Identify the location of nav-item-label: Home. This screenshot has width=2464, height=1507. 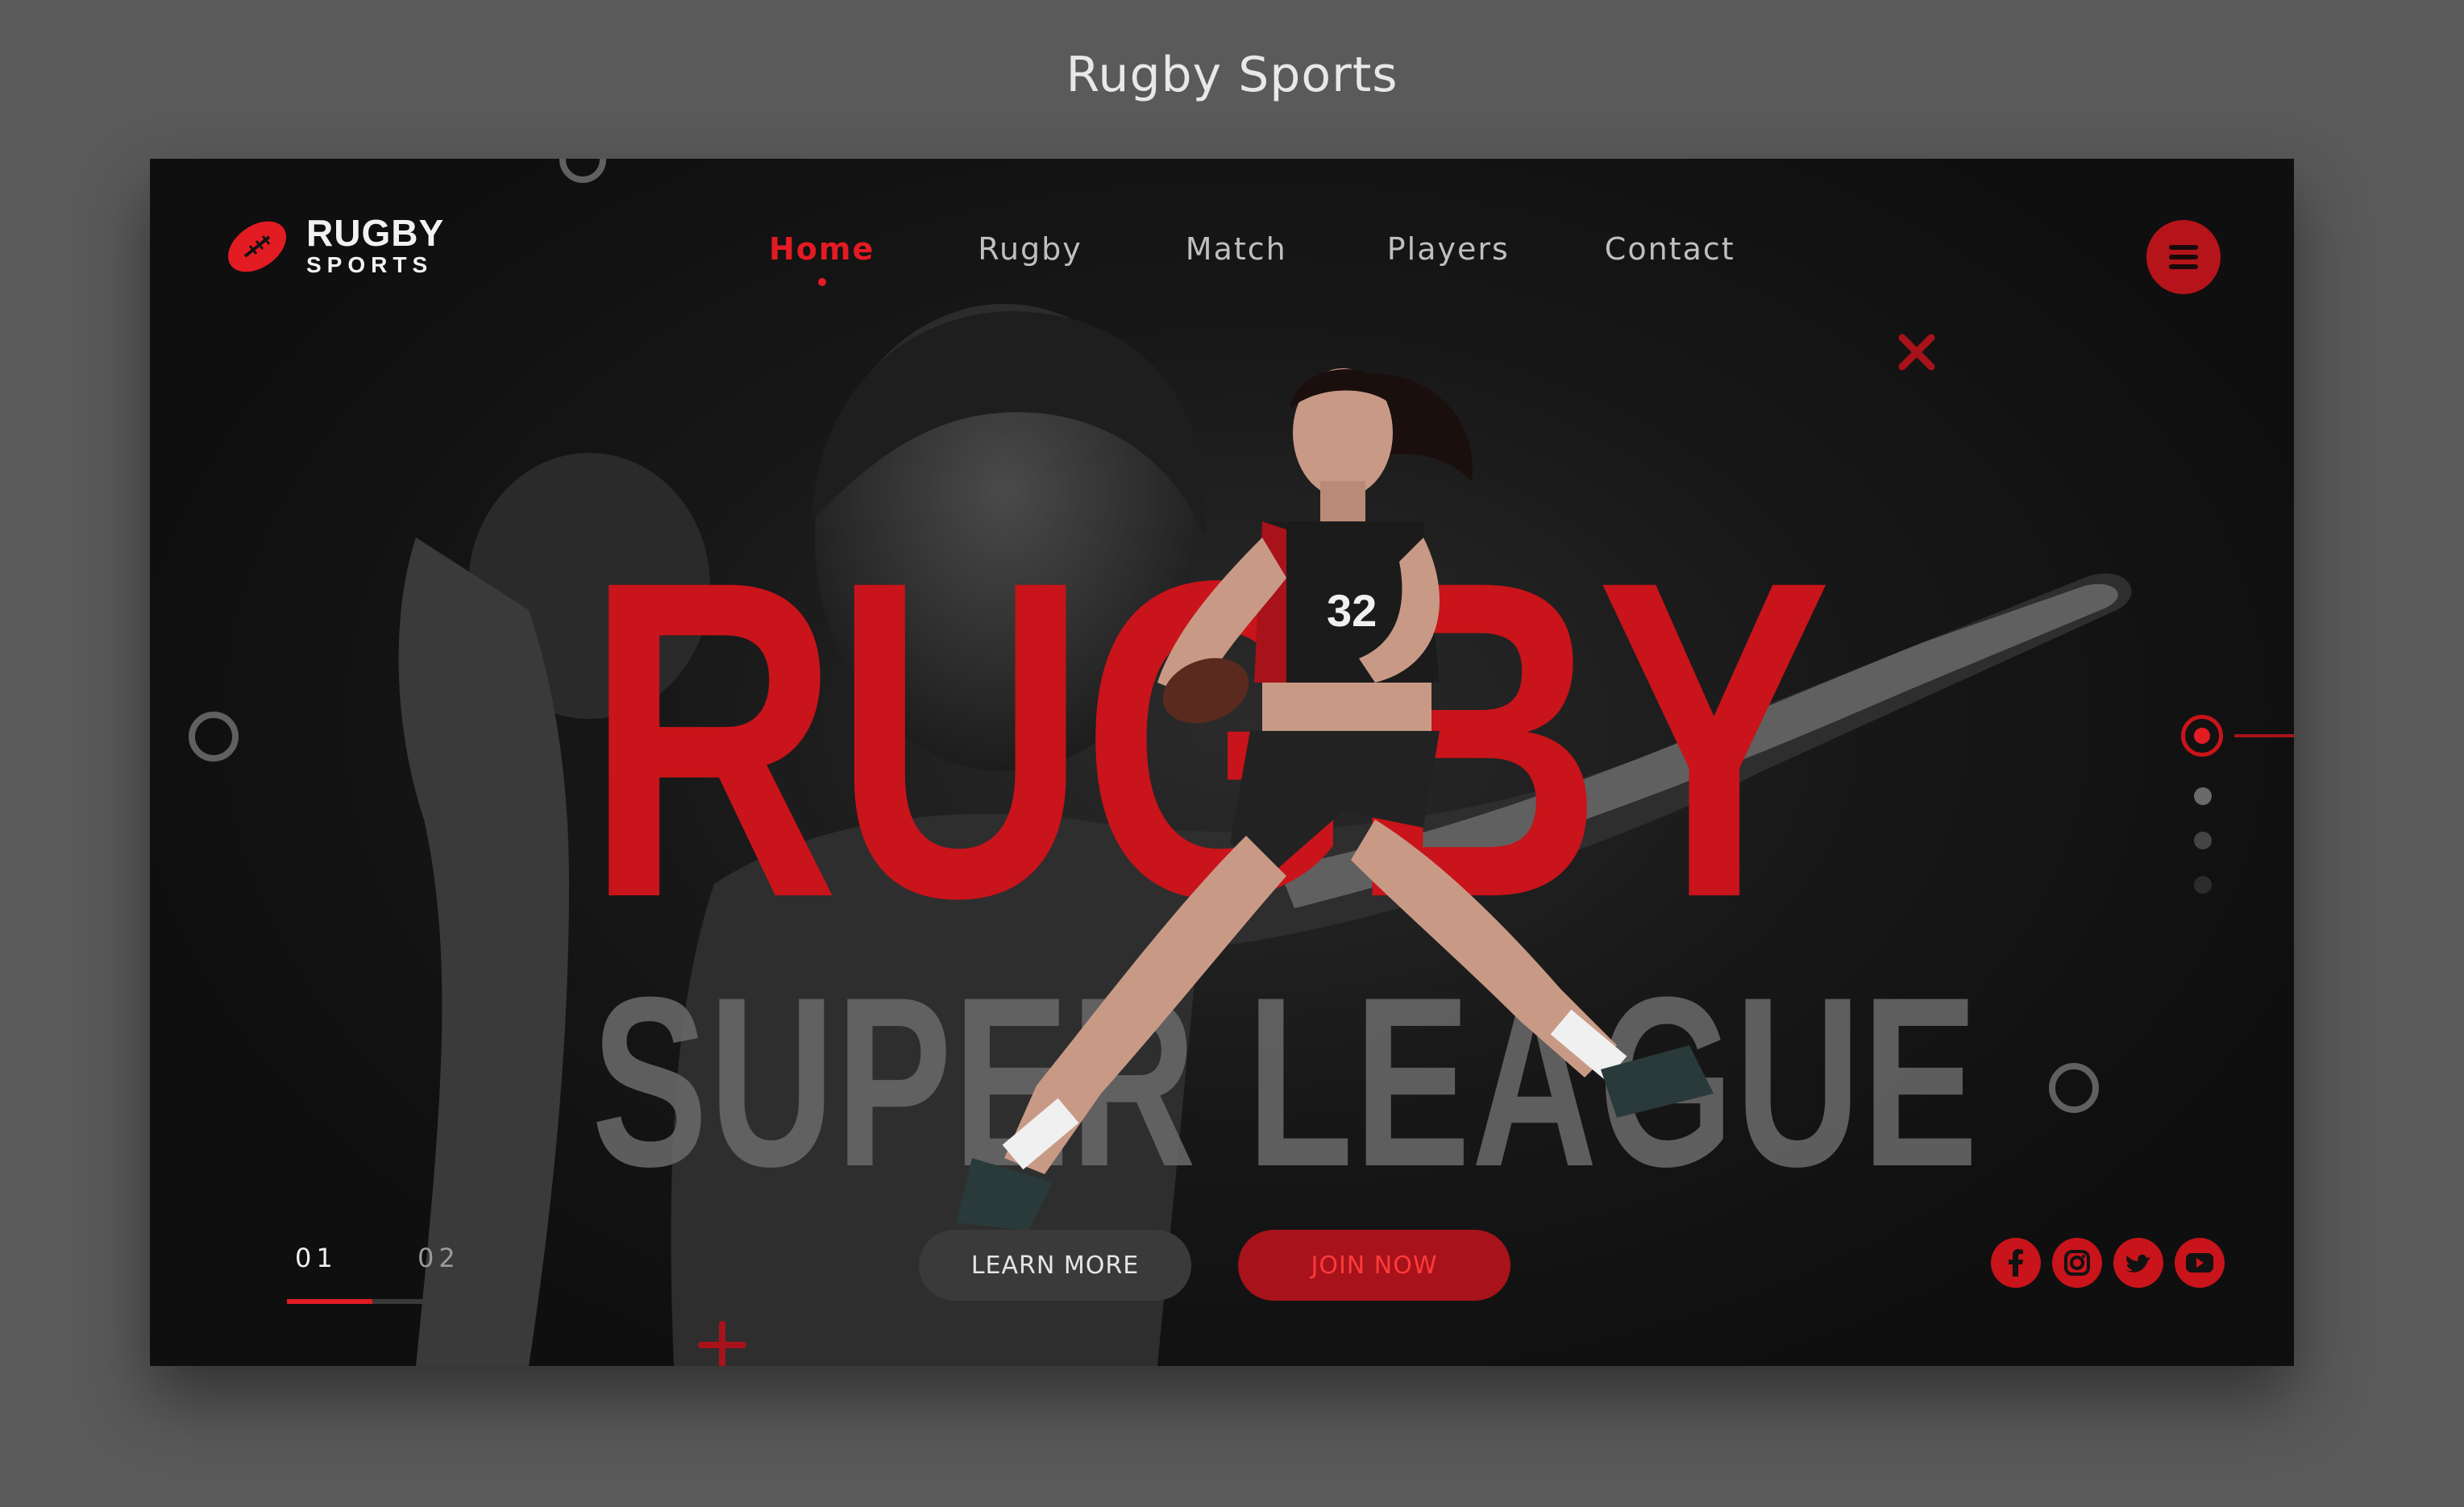
(822, 249).